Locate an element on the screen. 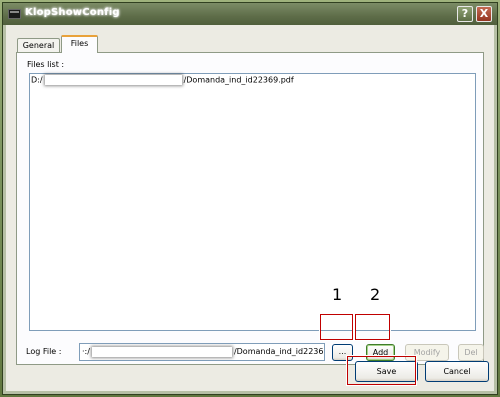  tab-general: General is located at coordinates (38, 45).